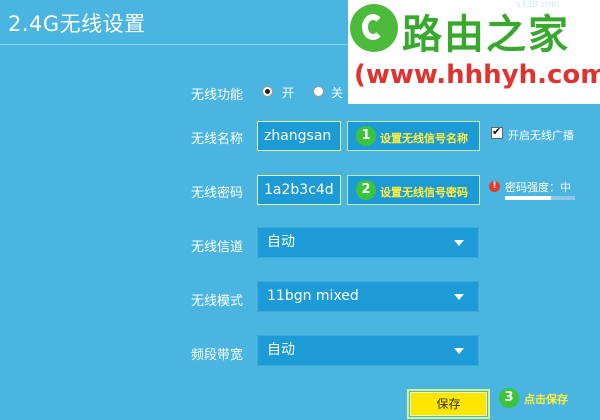 The width and height of the screenshot is (600, 420). I want to click on step-badge: 2, so click(366, 190).